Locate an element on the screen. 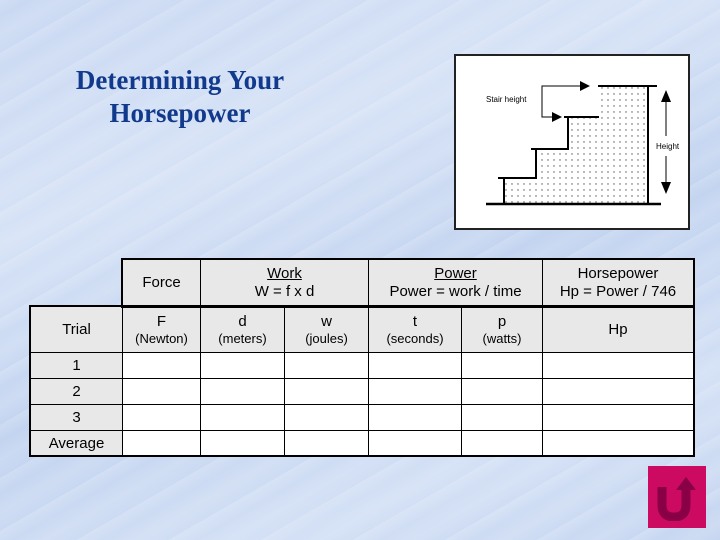 This screenshot has width=720, height=540. row-label: 3 is located at coordinates (76, 417).